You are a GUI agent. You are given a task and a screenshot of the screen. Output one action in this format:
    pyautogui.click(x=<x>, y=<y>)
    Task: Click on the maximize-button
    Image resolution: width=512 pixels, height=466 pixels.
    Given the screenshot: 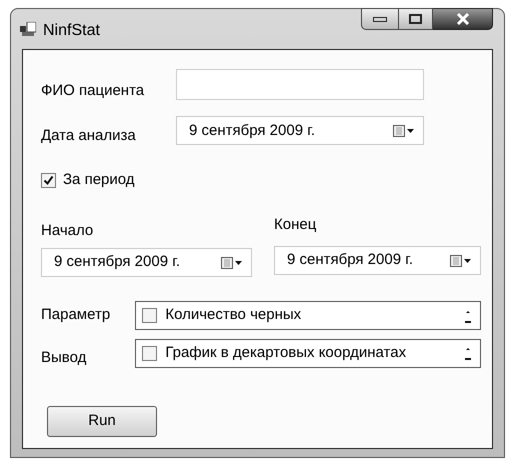 What is the action you would take?
    pyautogui.click(x=416, y=19)
    